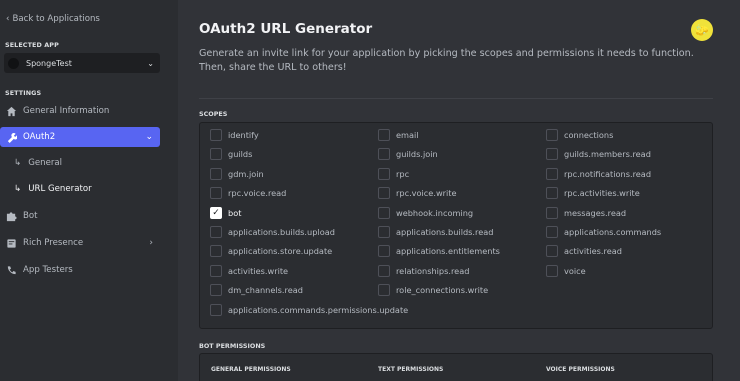  Describe the element at coordinates (213, 114) in the screenshot. I see `scopes-heading: SCOPES` at that location.